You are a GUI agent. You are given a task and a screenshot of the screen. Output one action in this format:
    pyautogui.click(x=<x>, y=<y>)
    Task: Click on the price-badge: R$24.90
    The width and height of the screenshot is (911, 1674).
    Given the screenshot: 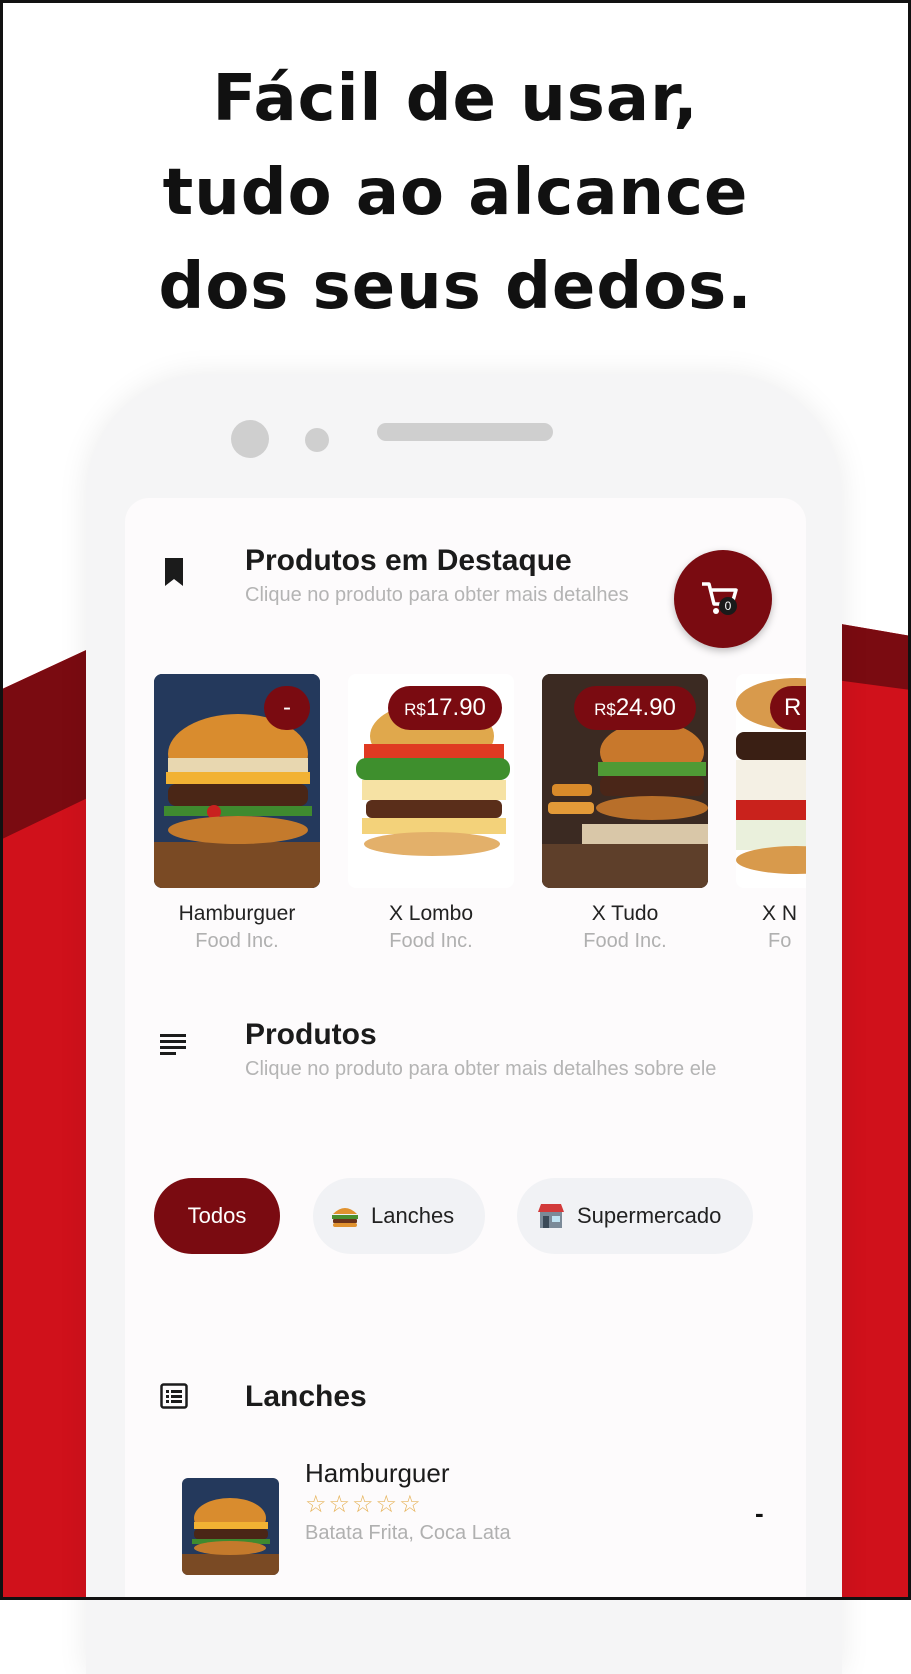 What is the action you would take?
    pyautogui.click(x=635, y=708)
    